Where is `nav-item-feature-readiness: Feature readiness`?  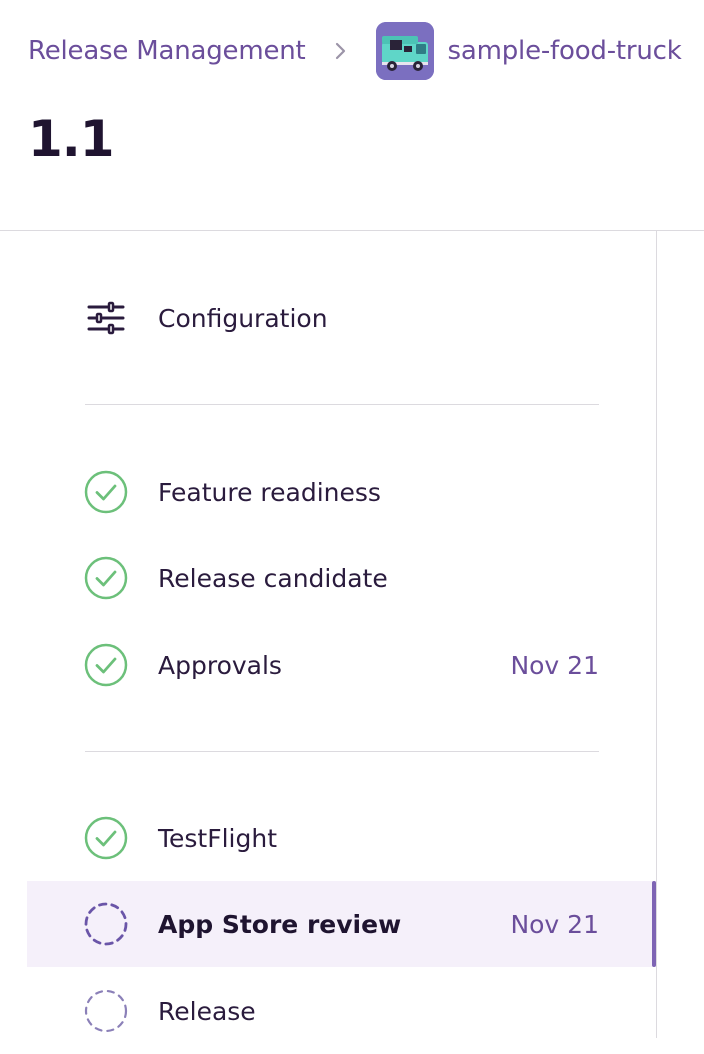 nav-item-feature-readiness: Feature readiness is located at coordinates (341, 492).